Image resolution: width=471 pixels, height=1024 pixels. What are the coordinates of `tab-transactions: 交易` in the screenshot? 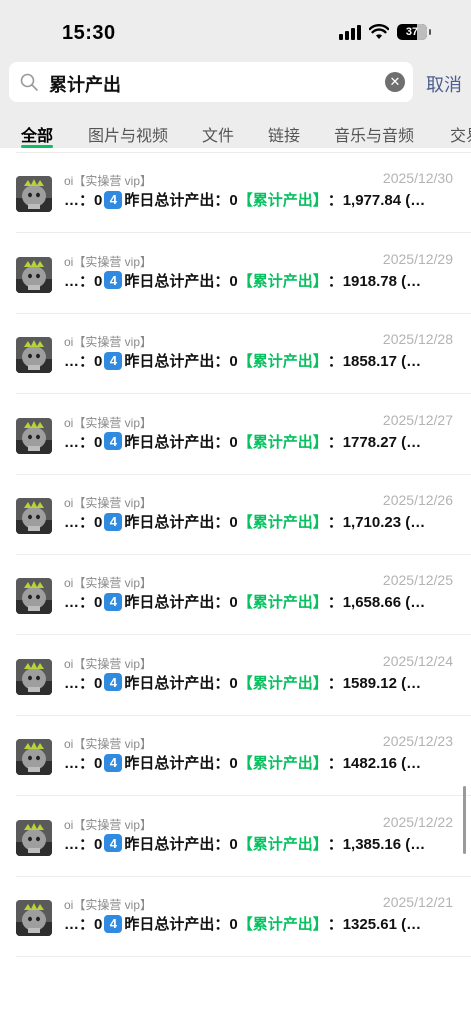 It's located at (460, 134).